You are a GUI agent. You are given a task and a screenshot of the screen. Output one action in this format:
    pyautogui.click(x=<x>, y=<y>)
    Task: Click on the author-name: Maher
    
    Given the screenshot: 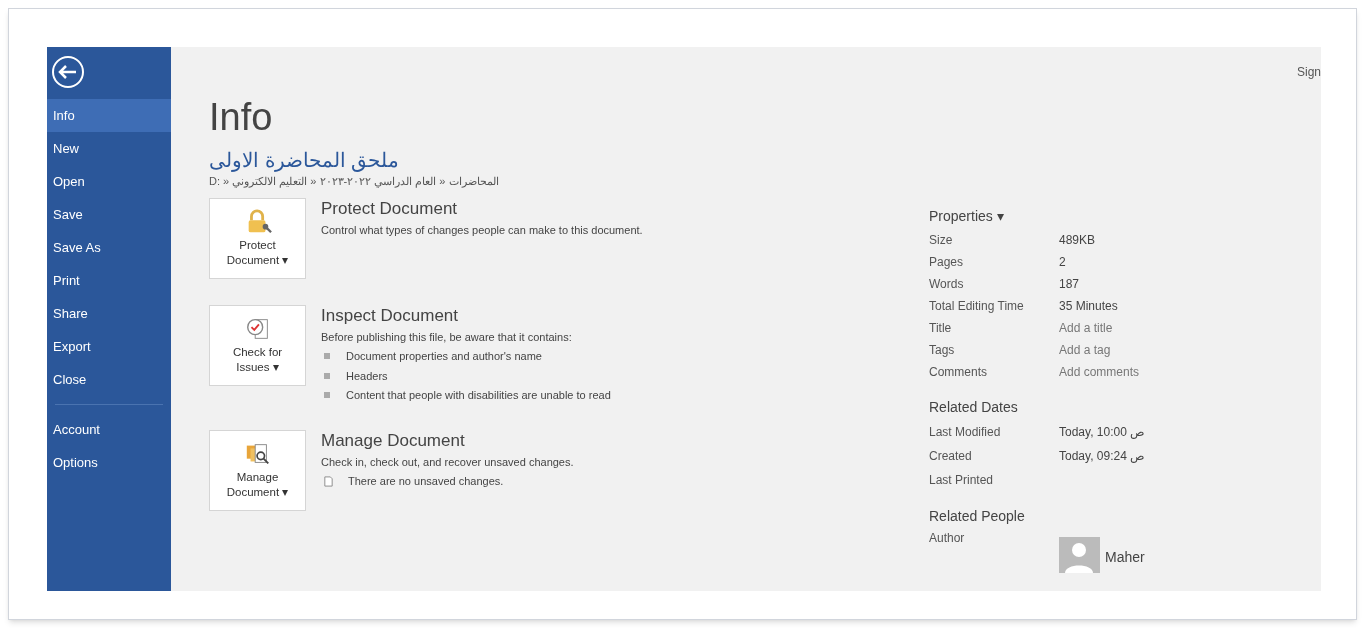 What is the action you would take?
    pyautogui.click(x=1125, y=559)
    